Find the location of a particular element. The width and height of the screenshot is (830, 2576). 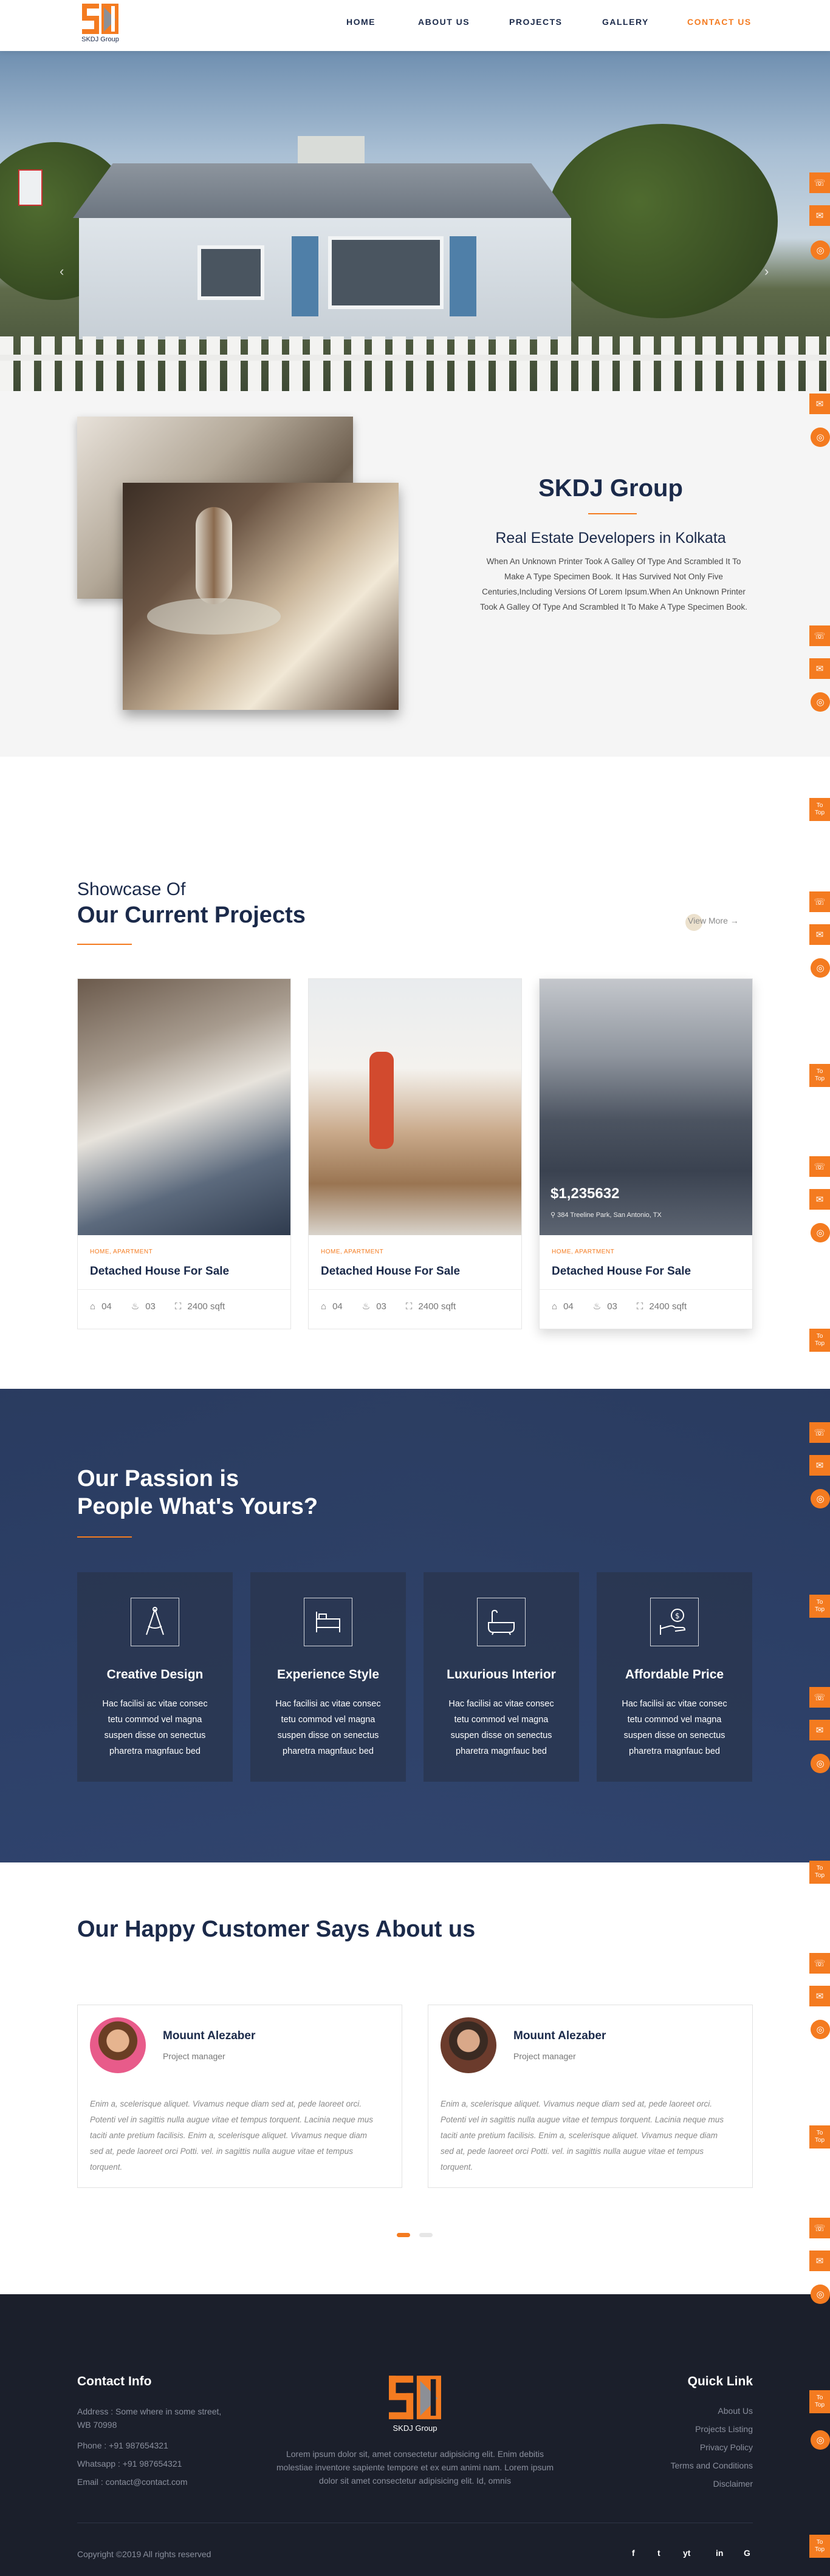

copyright: Copyright ©2019 All rights reserved is located at coordinates (144, 2554).